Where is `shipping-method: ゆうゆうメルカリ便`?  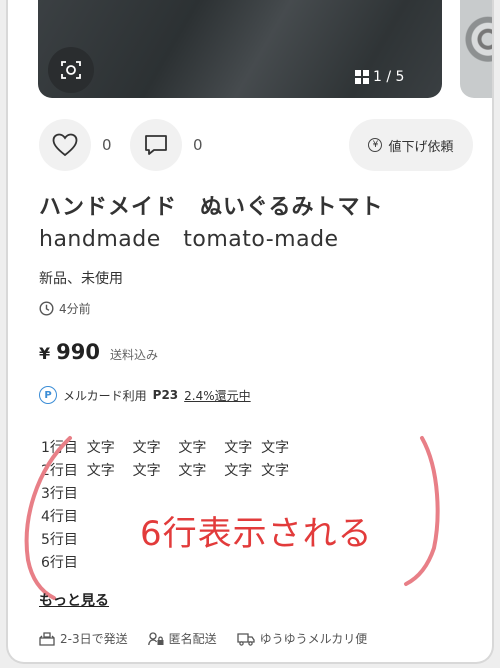
shipping-method: ゆうゆうメルカリ便 is located at coordinates (302, 638).